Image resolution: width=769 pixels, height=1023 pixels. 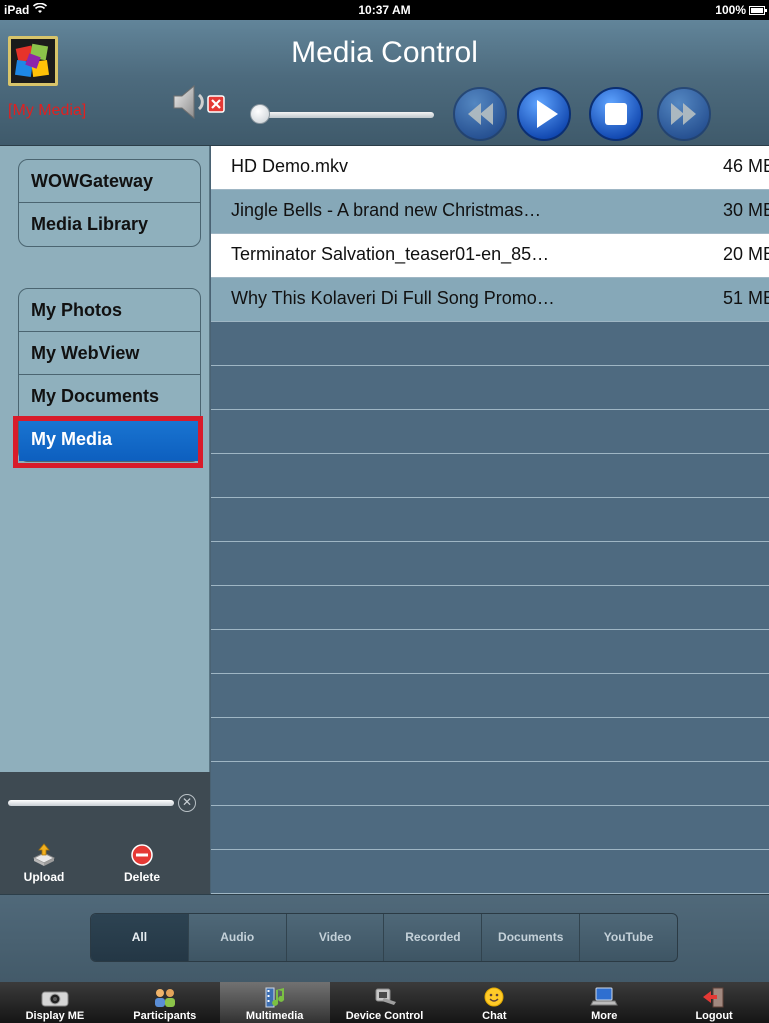 What do you see at coordinates (384, 83) in the screenshot?
I see `header: Media Control [My Media]` at bounding box center [384, 83].